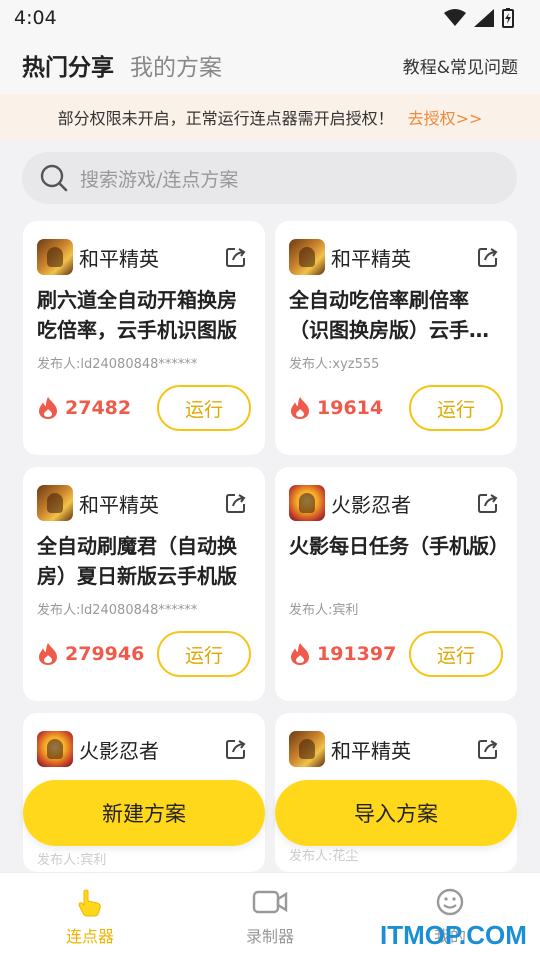 The height and width of the screenshot is (960, 540). I want to click on heat-count: 191397, so click(357, 654).